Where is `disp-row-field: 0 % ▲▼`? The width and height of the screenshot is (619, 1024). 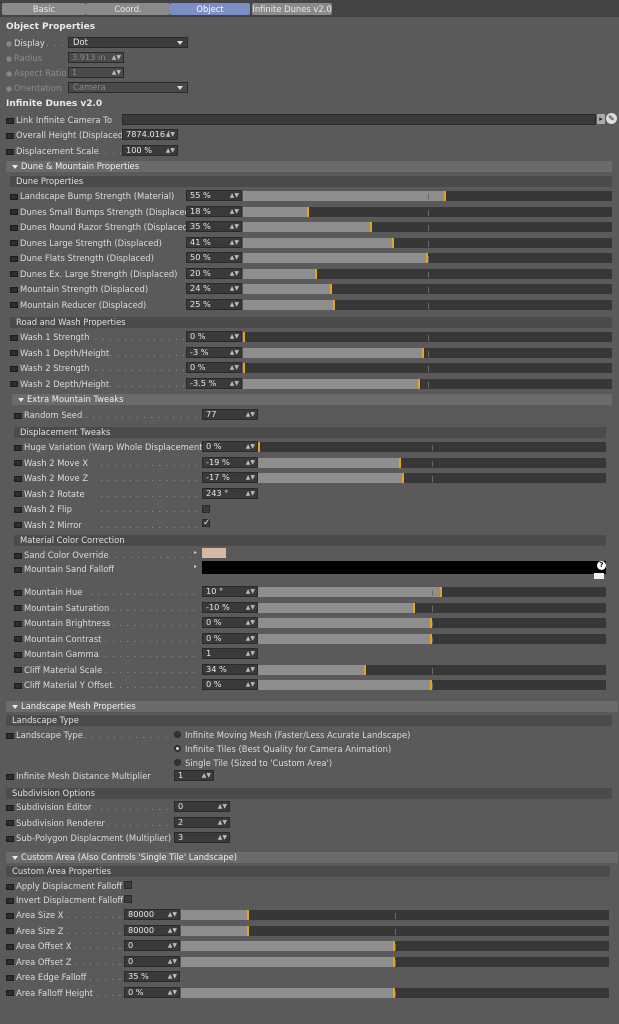
disp-row-field: 0 % ▲▼ is located at coordinates (230, 446).